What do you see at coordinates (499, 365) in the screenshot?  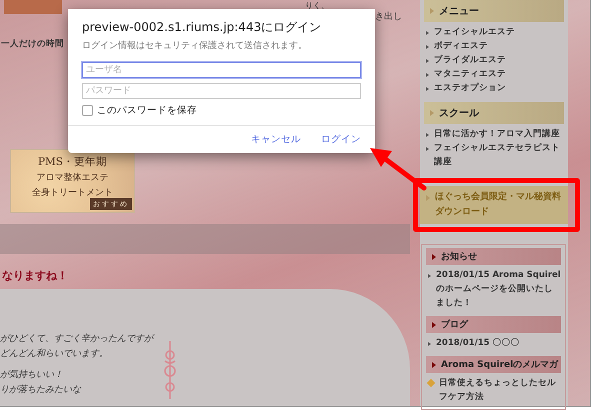 I see `heading-text: Aroma Squirelのメルマガ` at bounding box center [499, 365].